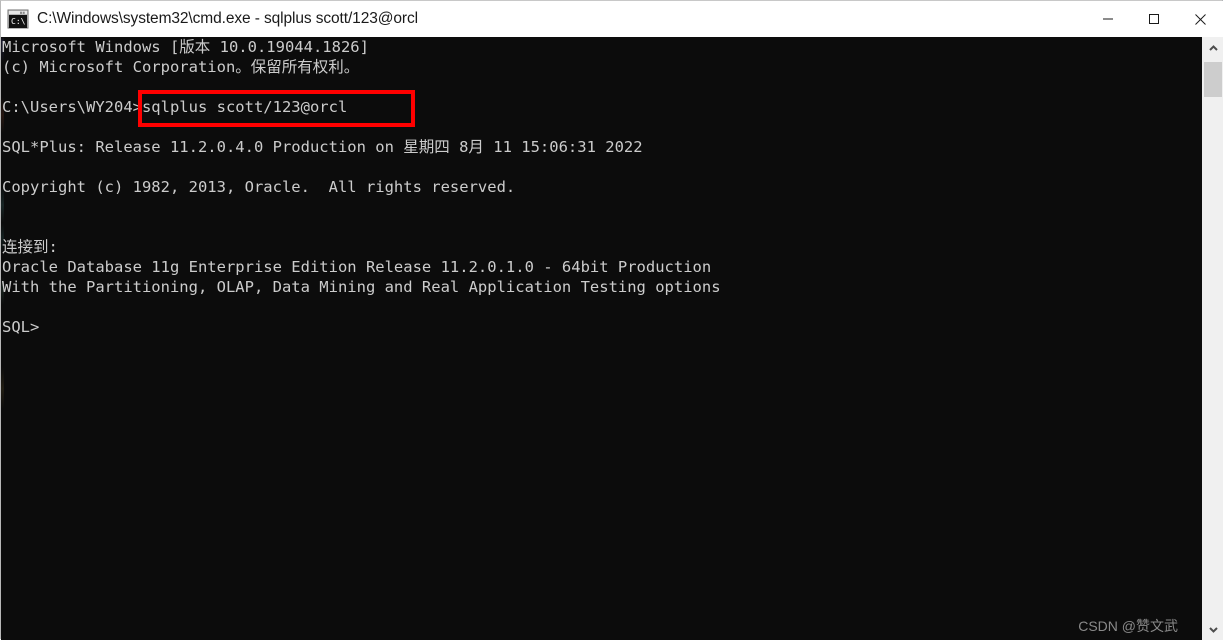 The width and height of the screenshot is (1223, 640). Describe the element at coordinates (175, 107) in the screenshot. I see `terminal-line-command: C:\Users\WY204>sqlplus scott/123@orcl` at that location.